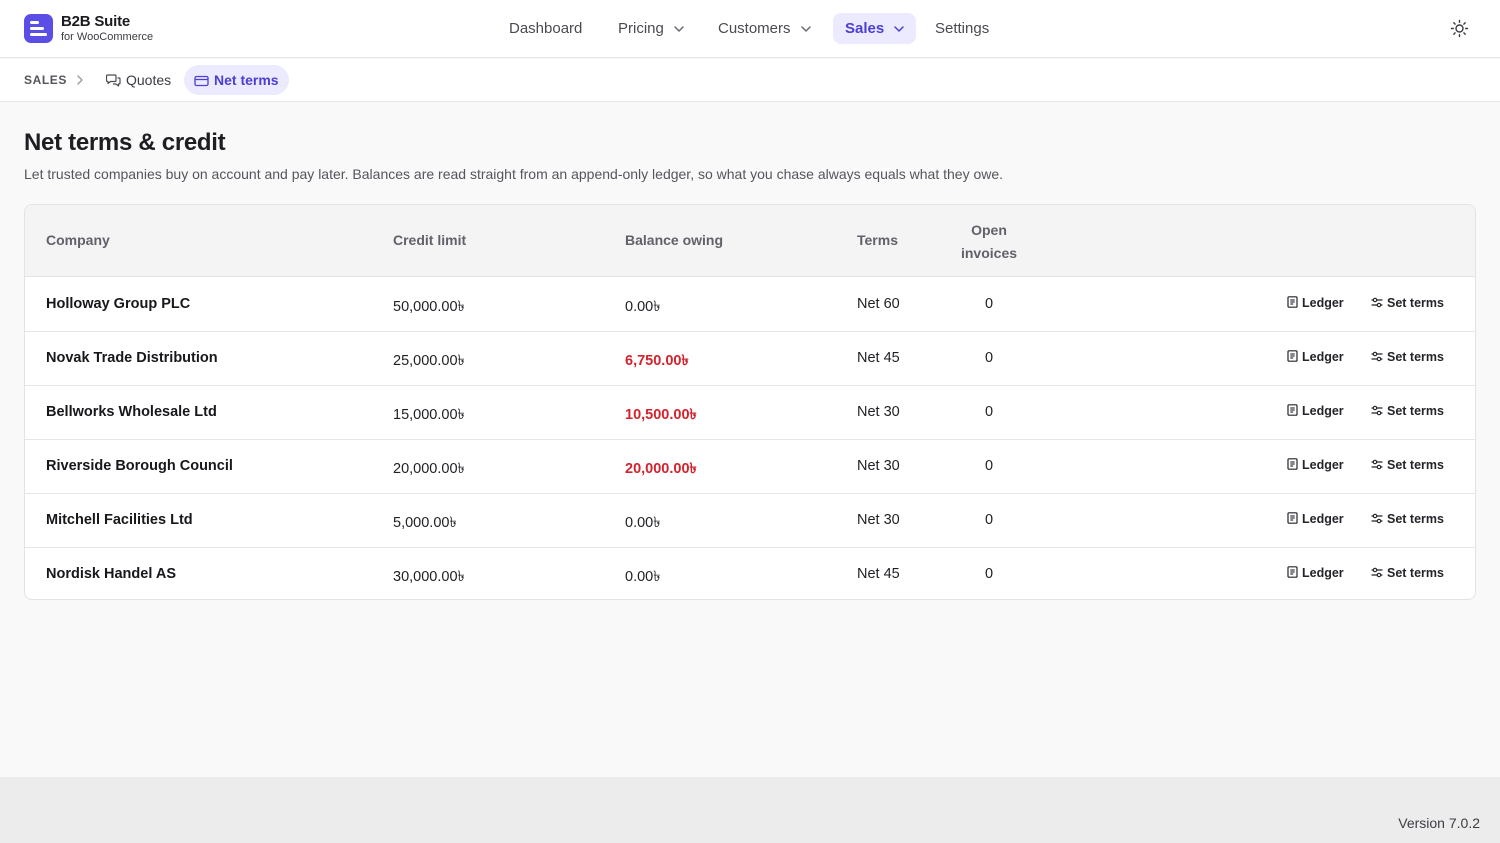 This screenshot has height=843, width=1500. I want to click on column-header-open-invoices-line2: invoices, so click(989, 253).